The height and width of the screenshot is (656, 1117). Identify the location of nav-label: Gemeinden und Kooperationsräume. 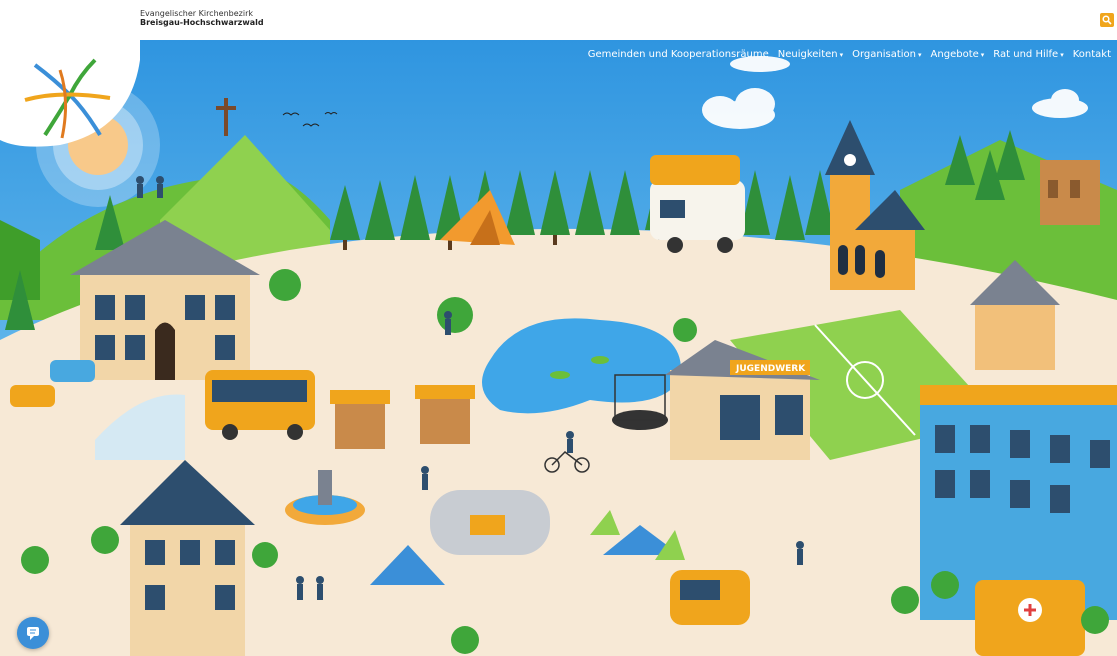
(678, 54).